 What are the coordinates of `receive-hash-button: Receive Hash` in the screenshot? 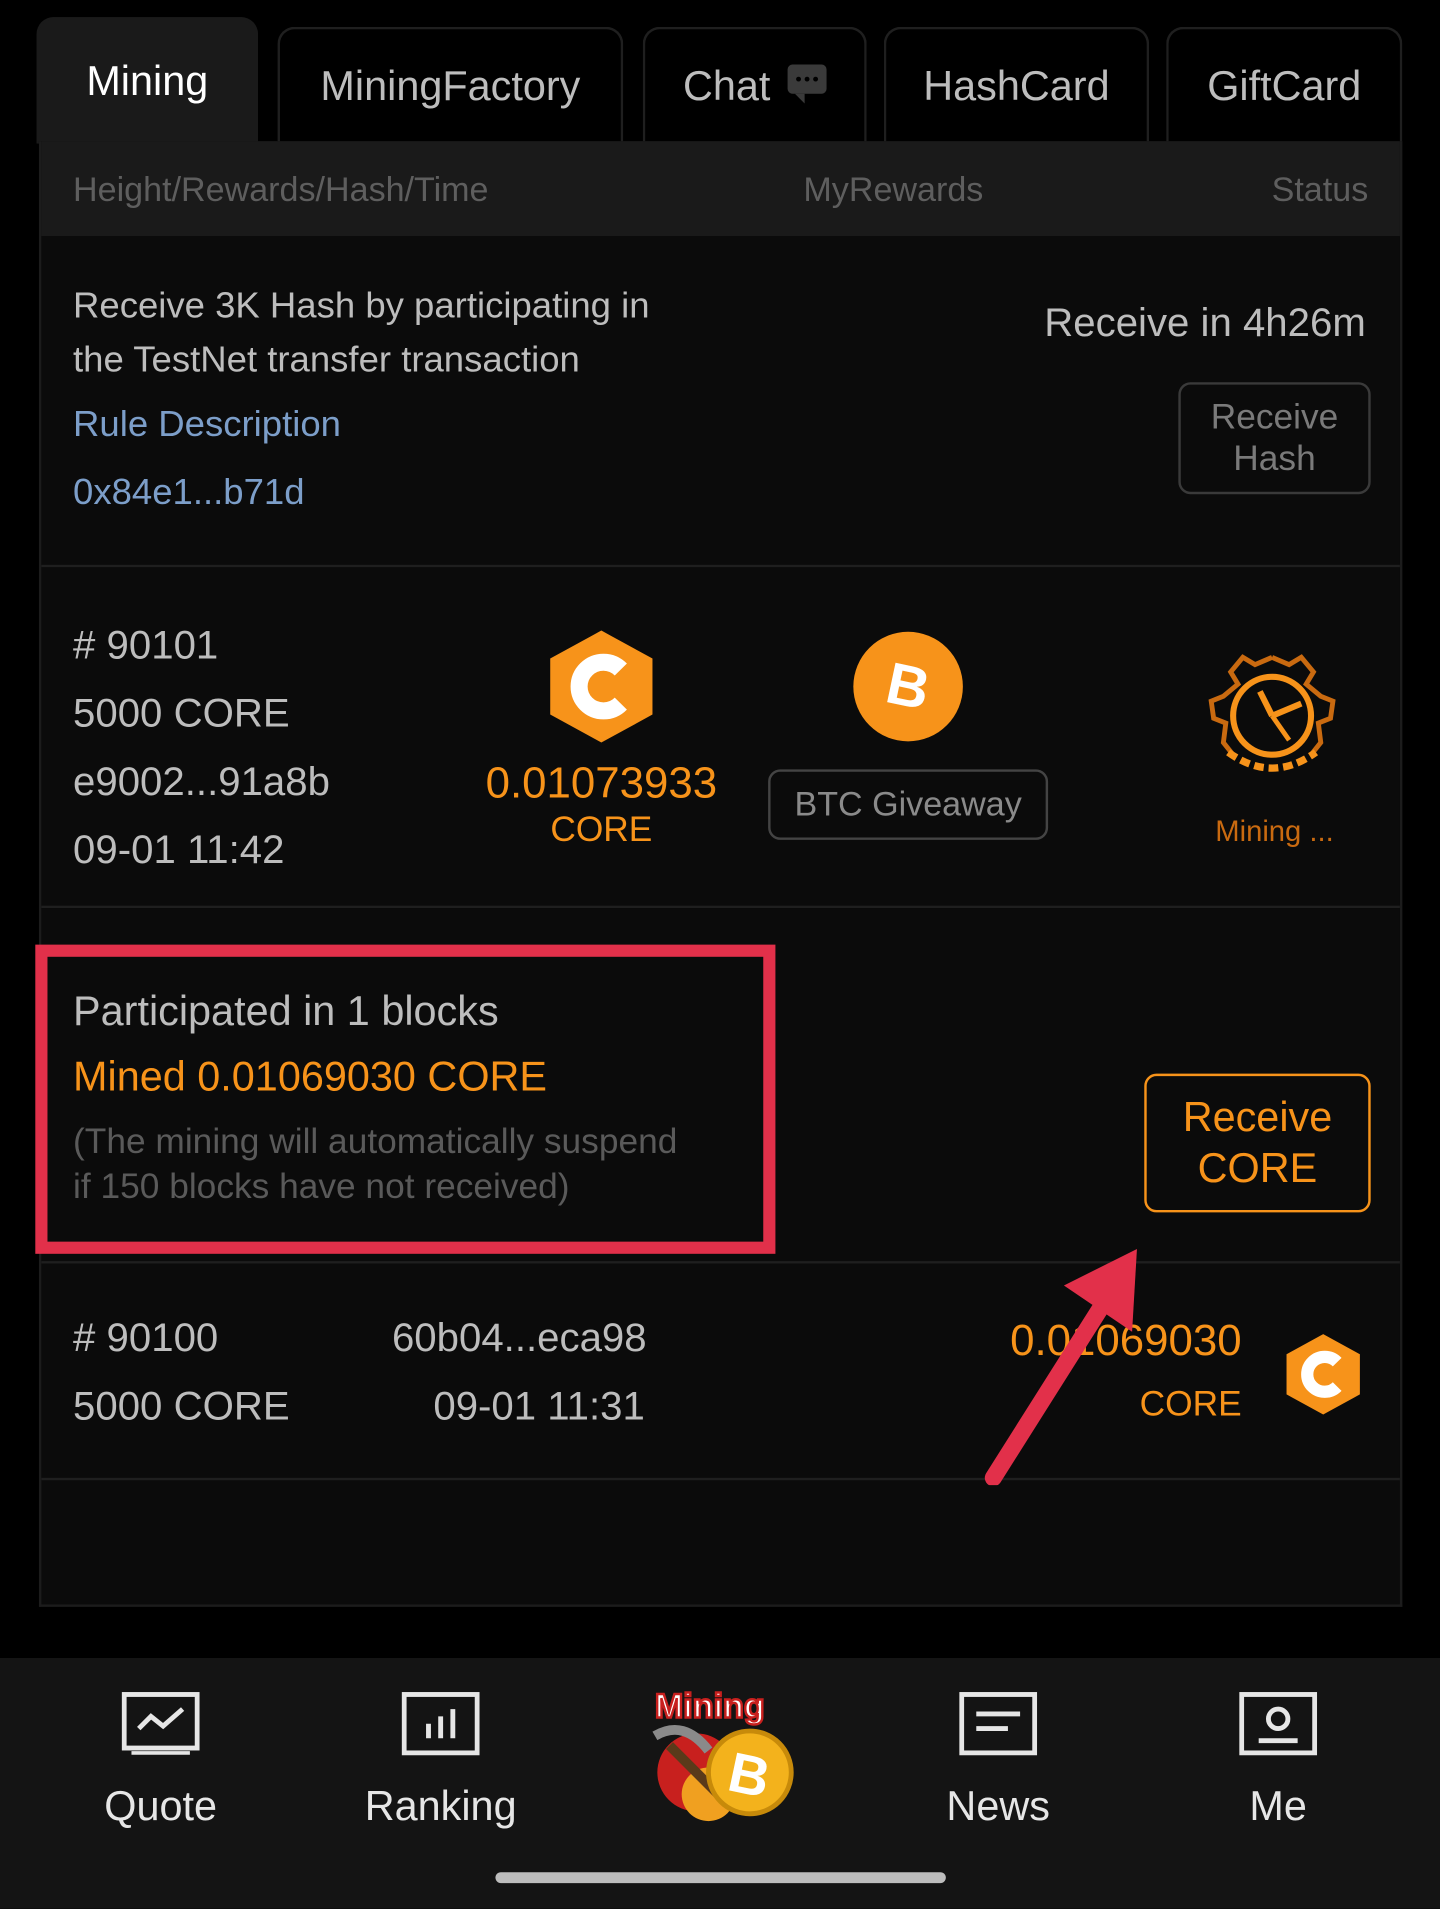 It's located at (1274, 438).